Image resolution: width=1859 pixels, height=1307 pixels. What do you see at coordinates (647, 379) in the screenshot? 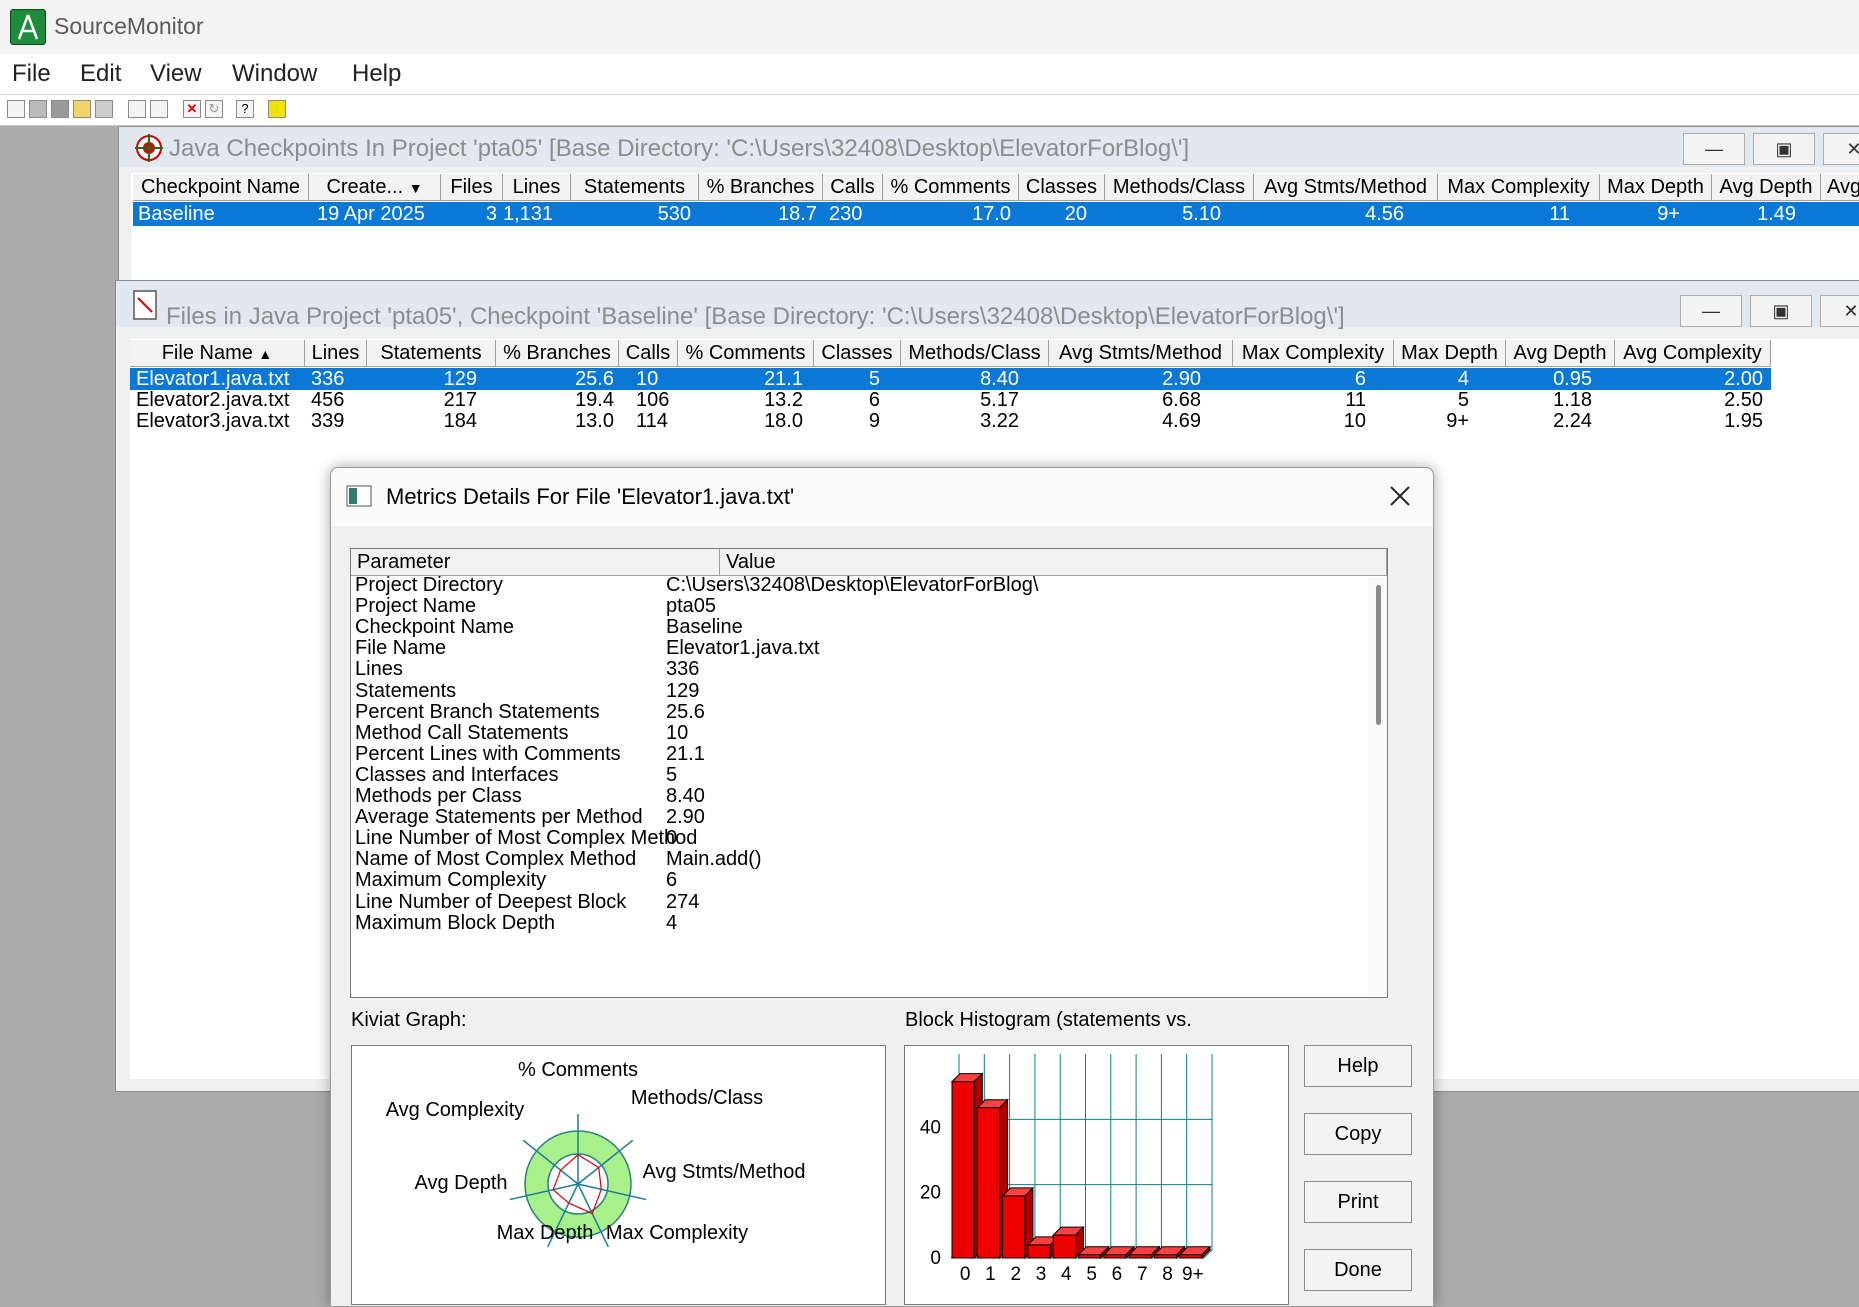
I see `file-cell-calls: 10` at bounding box center [647, 379].